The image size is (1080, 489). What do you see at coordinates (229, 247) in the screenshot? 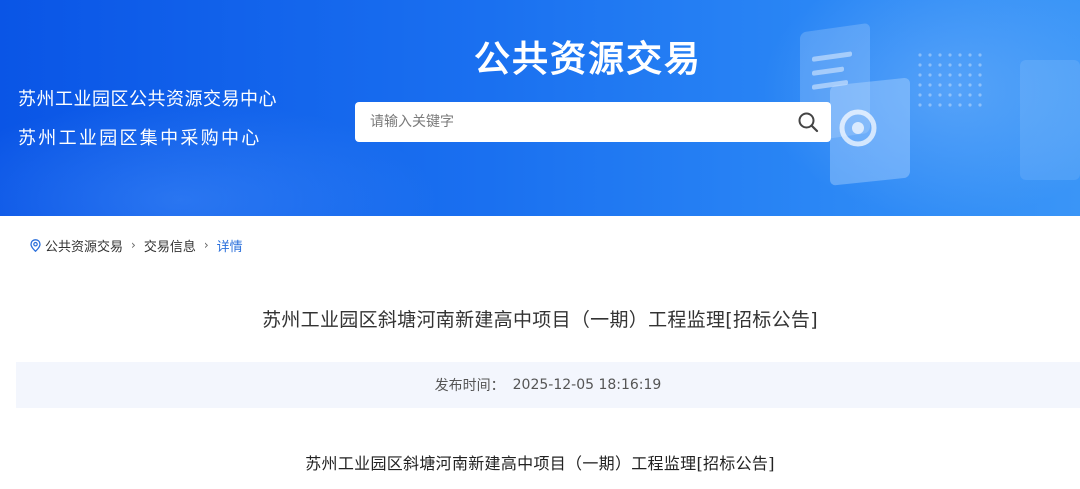
I see `breadcrumb-item-detail: 详情` at bounding box center [229, 247].